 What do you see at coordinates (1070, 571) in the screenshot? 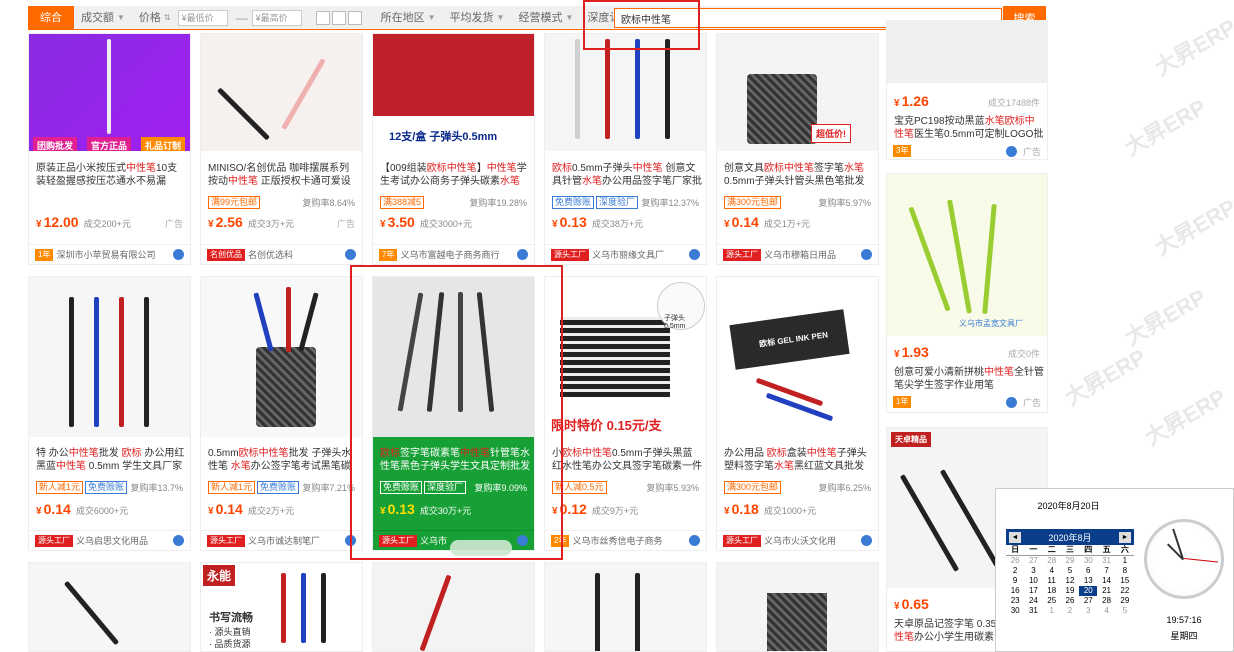
I see `calendar-day: 5` at bounding box center [1070, 571].